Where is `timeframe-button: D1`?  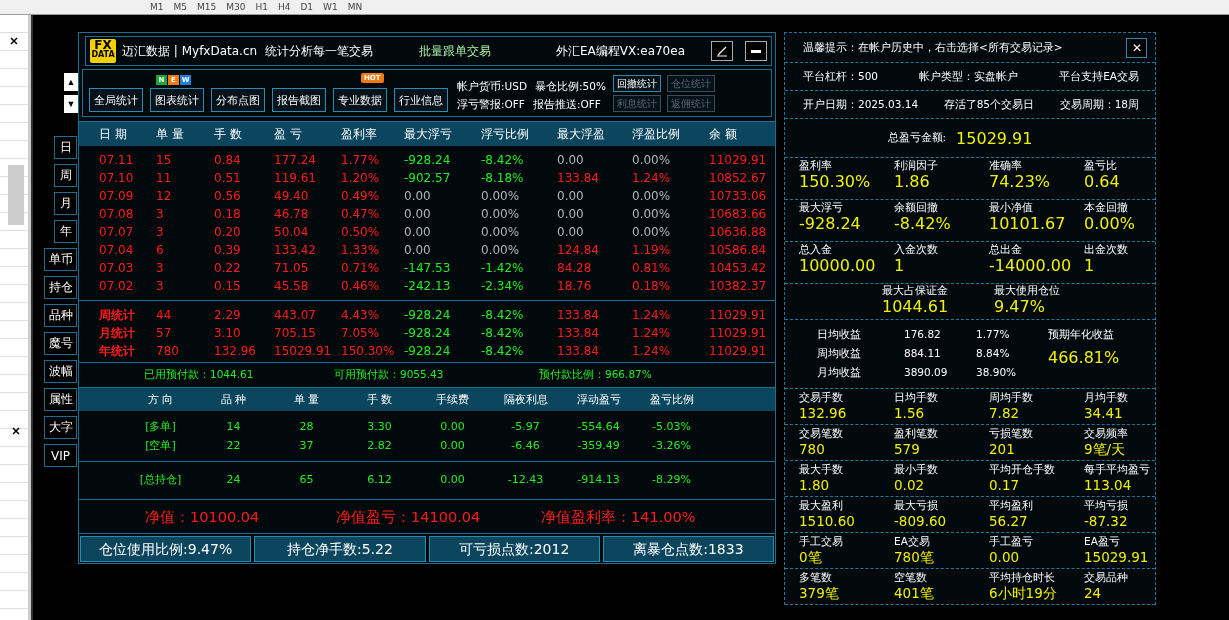
timeframe-button: D1 is located at coordinates (307, 7).